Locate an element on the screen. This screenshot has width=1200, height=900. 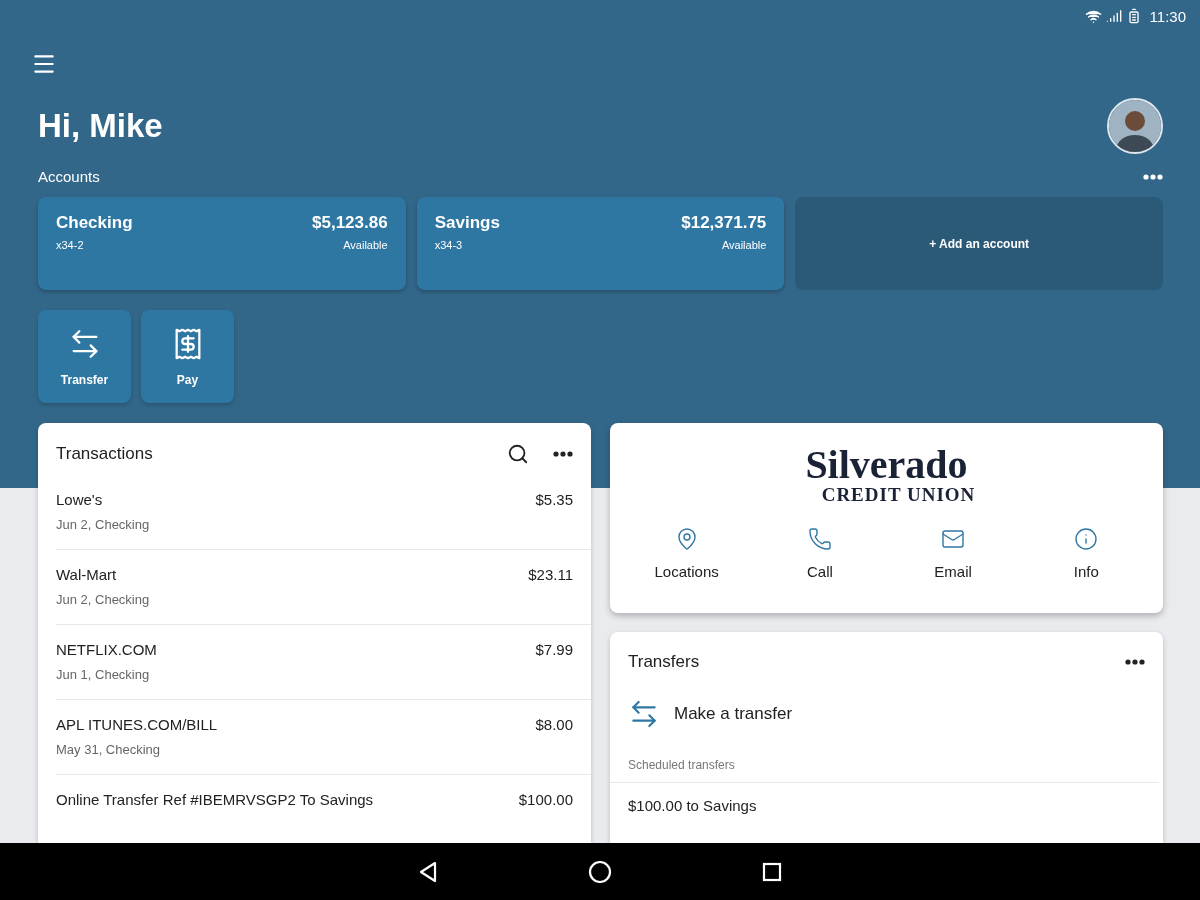
transaction-amount: $100.00 is located at coordinates (545, 800).